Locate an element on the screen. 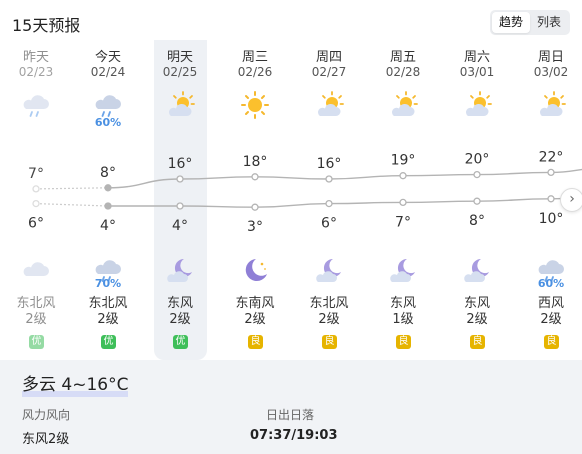 The width and height of the screenshot is (582, 454). sunrise-sunset-value: 07:37/19:03 is located at coordinates (294, 435).